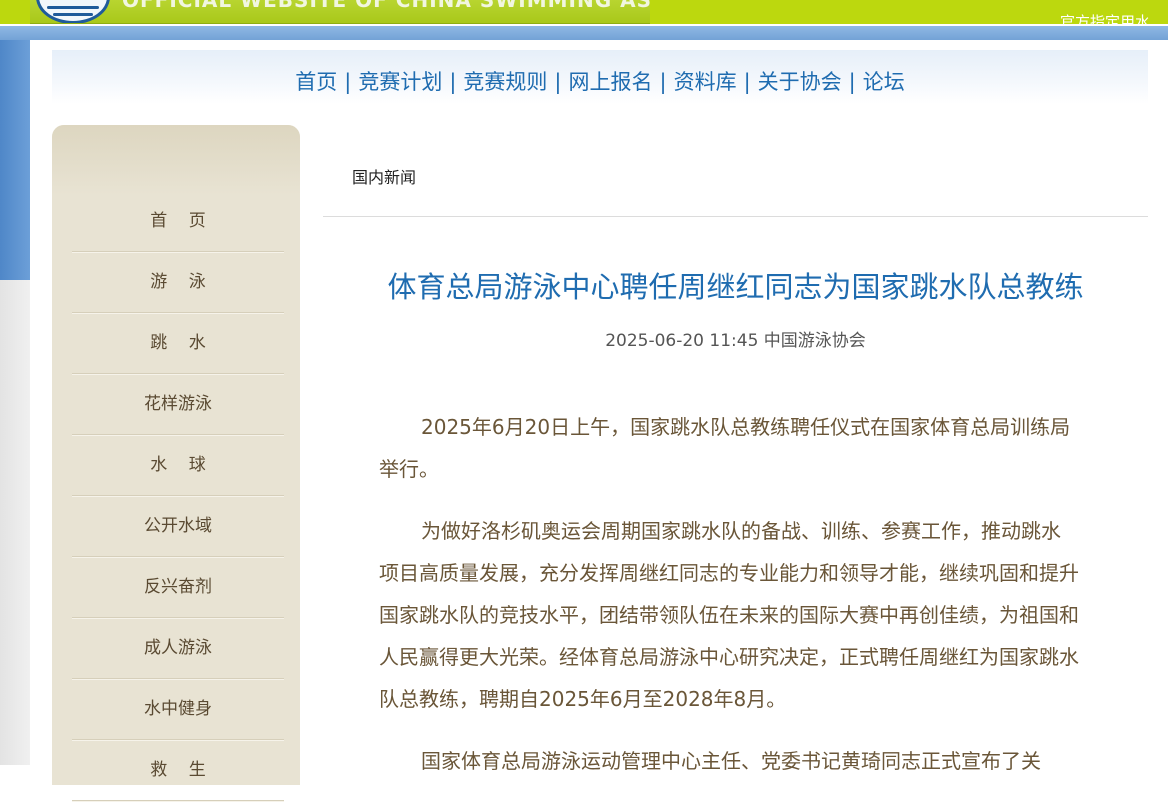  Describe the element at coordinates (178, 648) in the screenshot. I see `sidebar-item-adult-swimming: 成人游泳` at that location.